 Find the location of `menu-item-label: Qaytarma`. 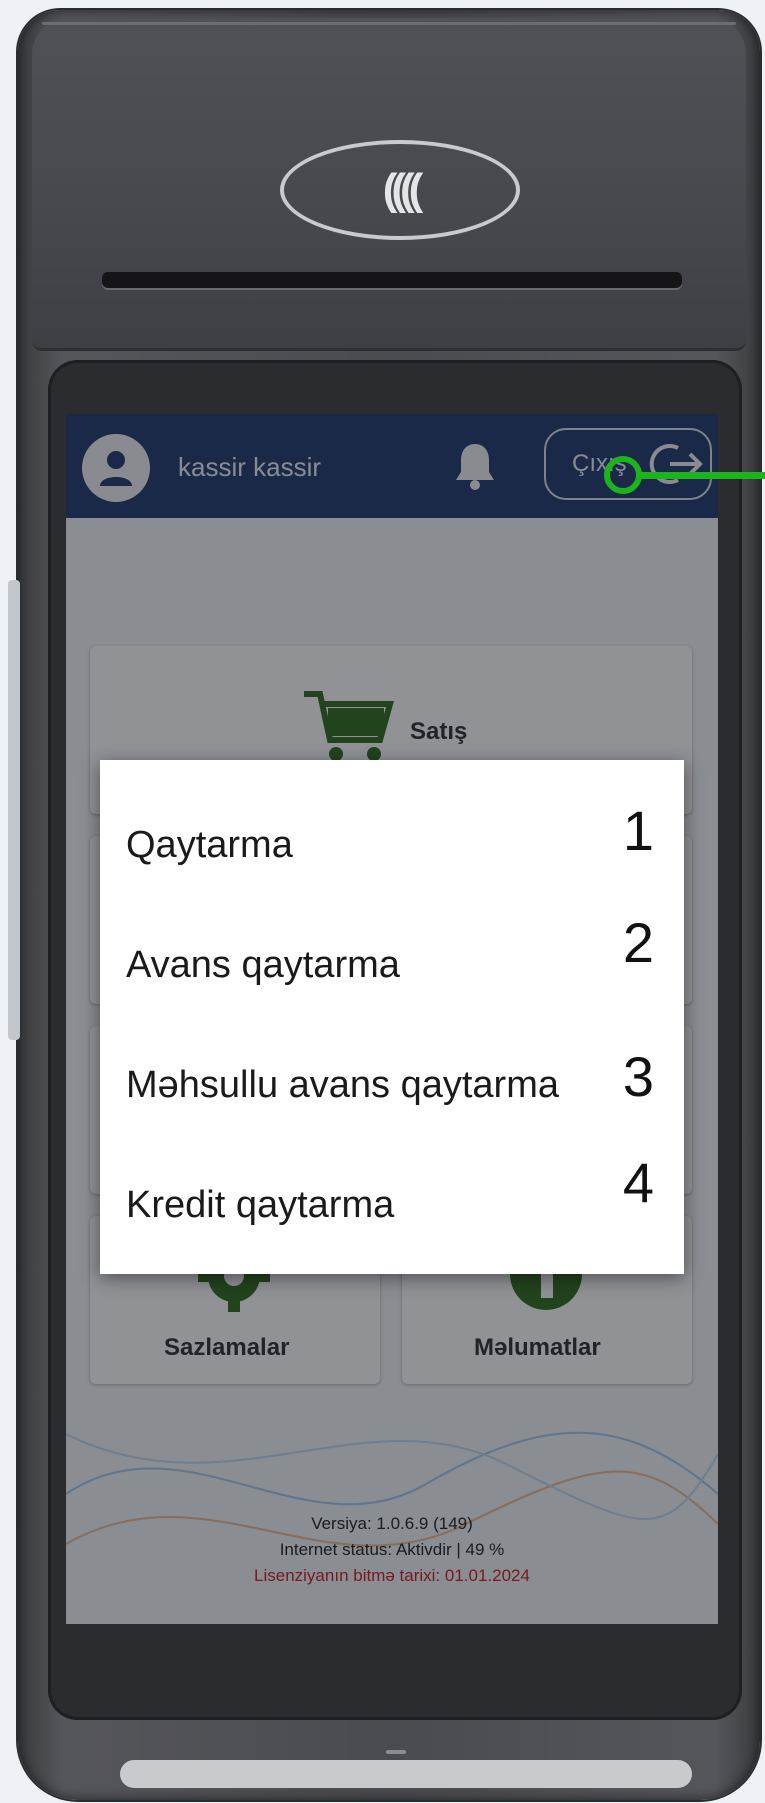

menu-item-label: Qaytarma is located at coordinates (209, 845).